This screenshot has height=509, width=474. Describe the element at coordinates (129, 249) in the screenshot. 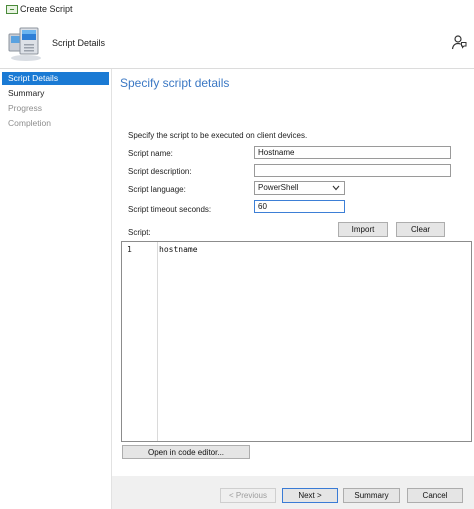

I see `line-number: 1` at that location.